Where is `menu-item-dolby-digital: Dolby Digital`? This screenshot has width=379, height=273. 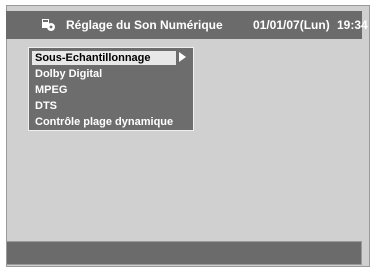
menu-item-dolby-digital: Dolby Digital is located at coordinates (104, 74).